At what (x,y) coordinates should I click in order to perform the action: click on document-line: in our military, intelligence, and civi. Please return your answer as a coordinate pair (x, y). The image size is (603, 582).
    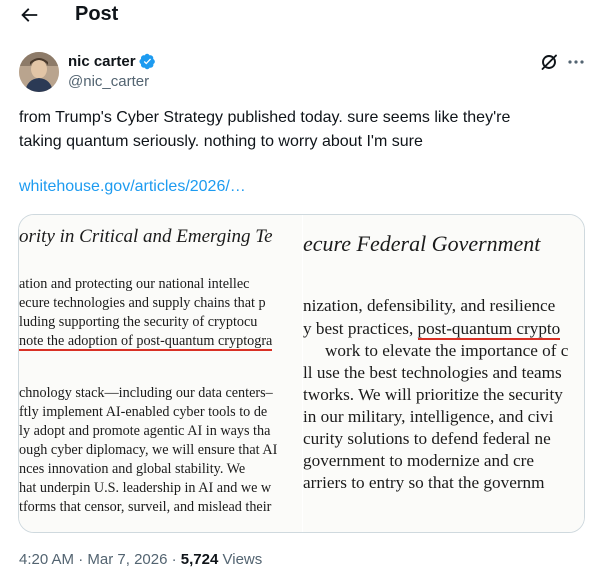
    Looking at the image, I should click on (428, 416).